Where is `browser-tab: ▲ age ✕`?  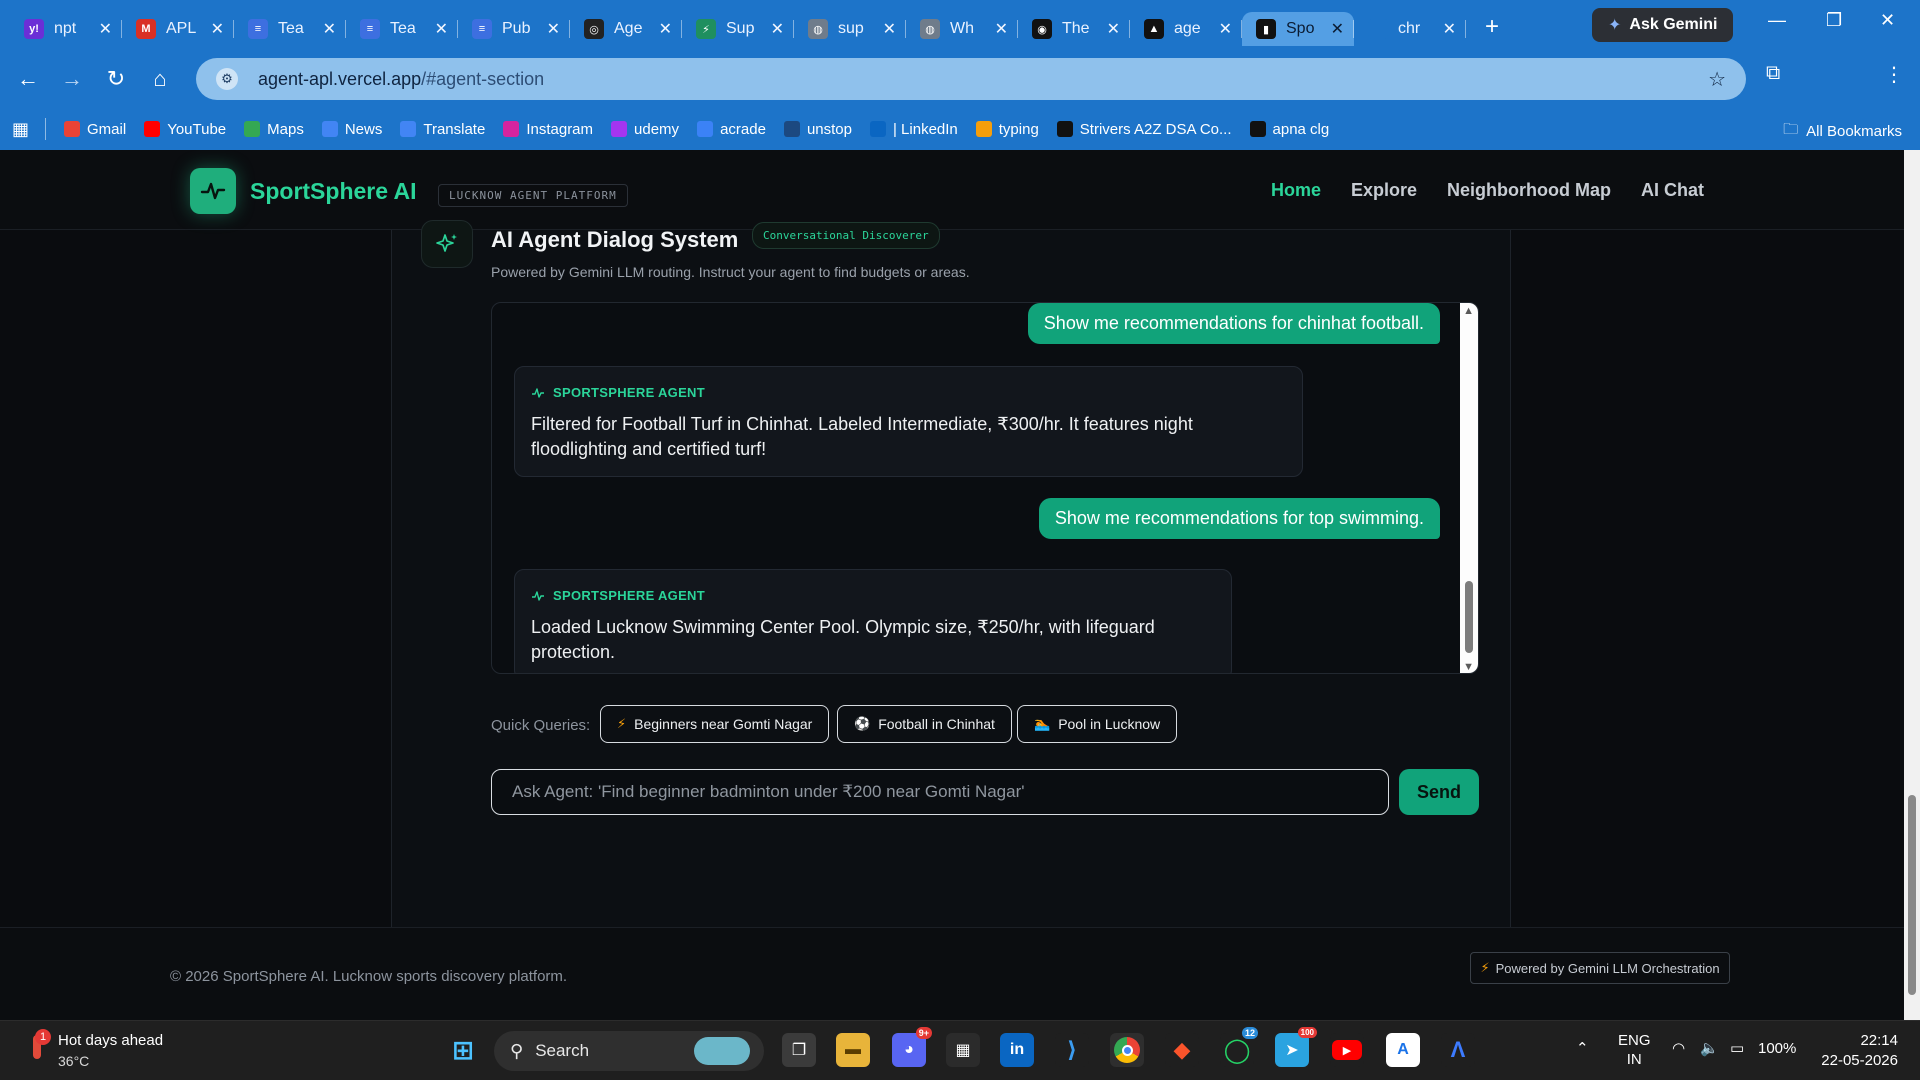
browser-tab: ▲ age ✕ is located at coordinates (1186, 29).